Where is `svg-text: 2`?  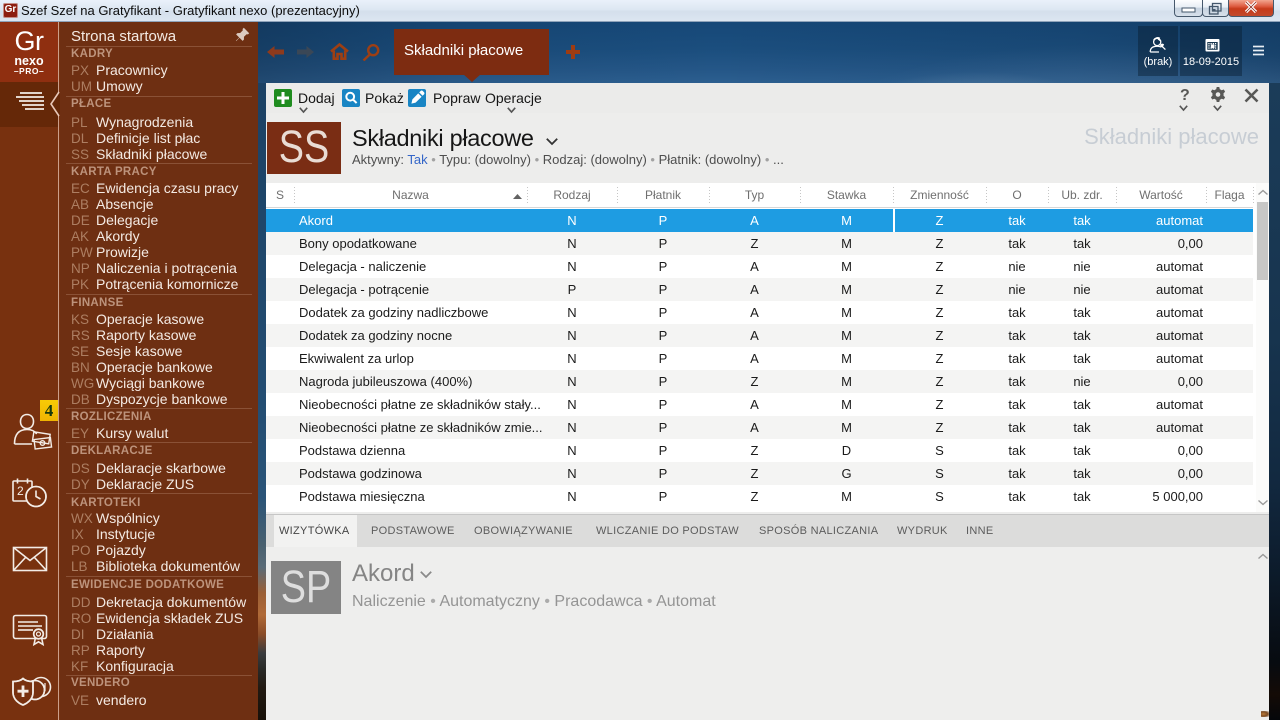
svg-text: 2 is located at coordinates (20, 491).